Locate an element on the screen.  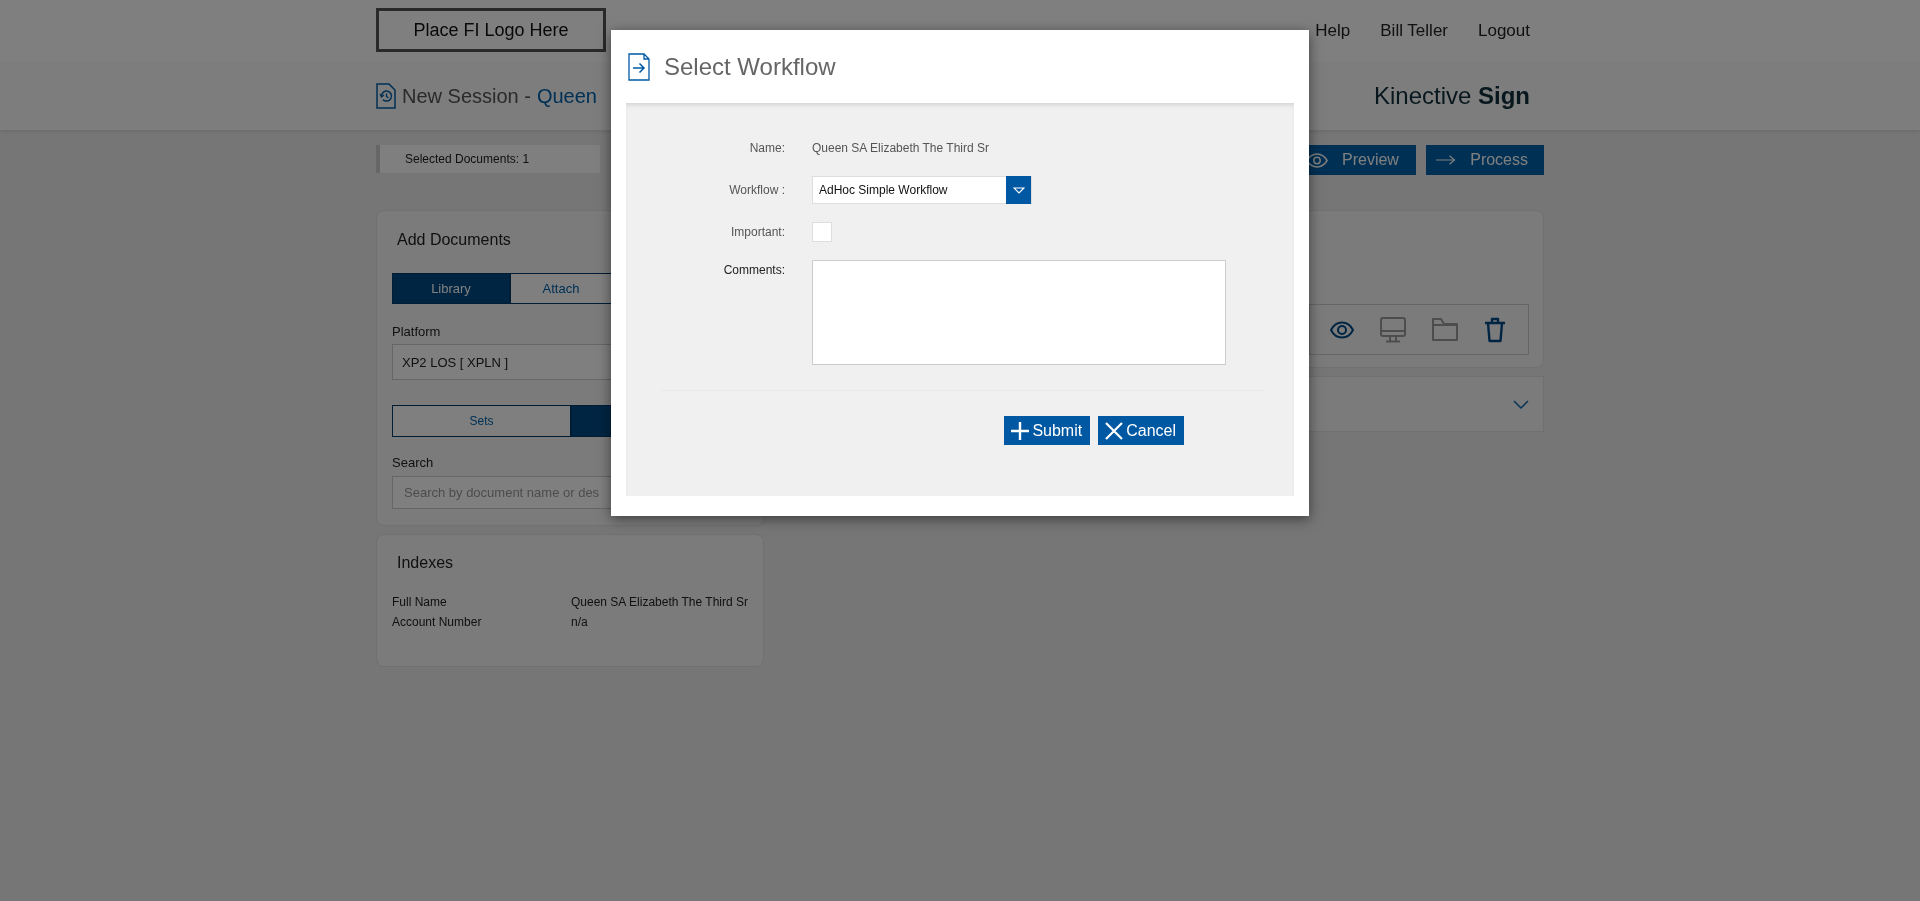
nav-link: Help is located at coordinates (1333, 31).